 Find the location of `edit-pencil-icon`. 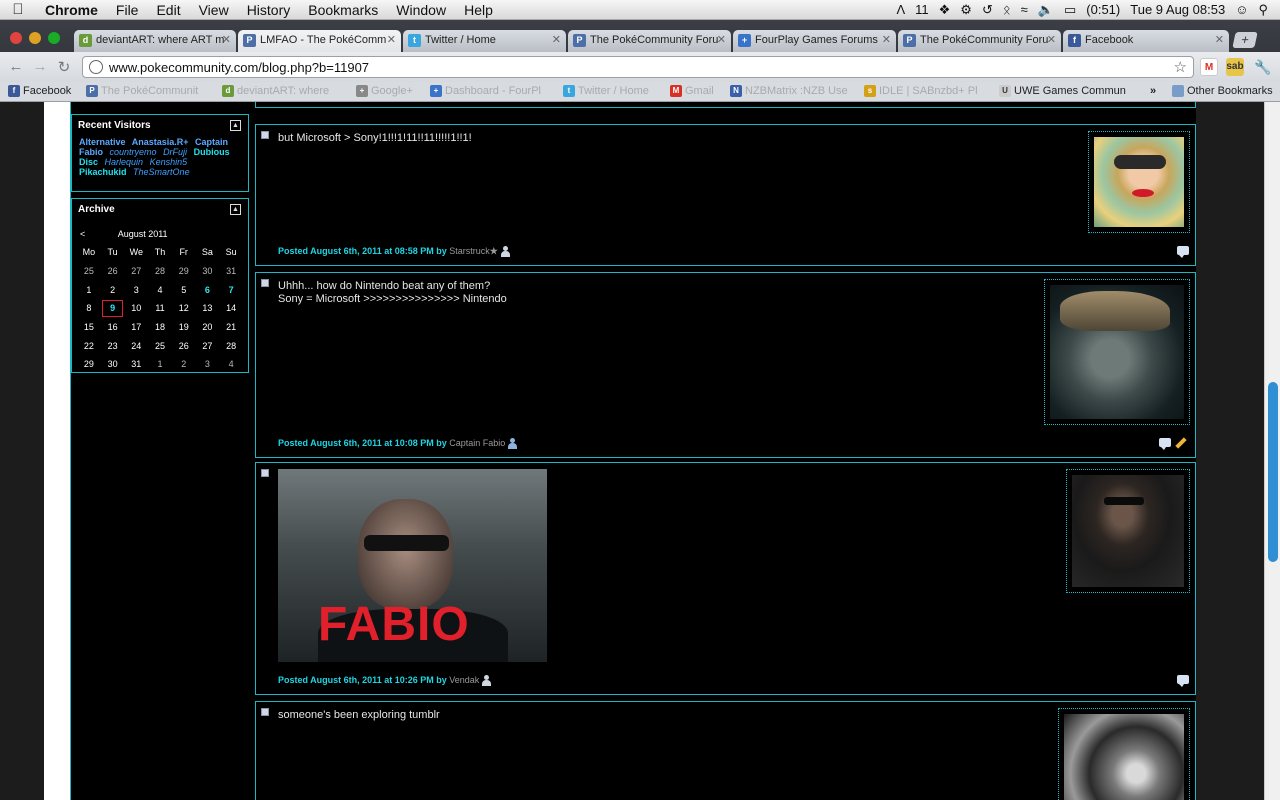

edit-pencil-icon is located at coordinates (1181, 443).